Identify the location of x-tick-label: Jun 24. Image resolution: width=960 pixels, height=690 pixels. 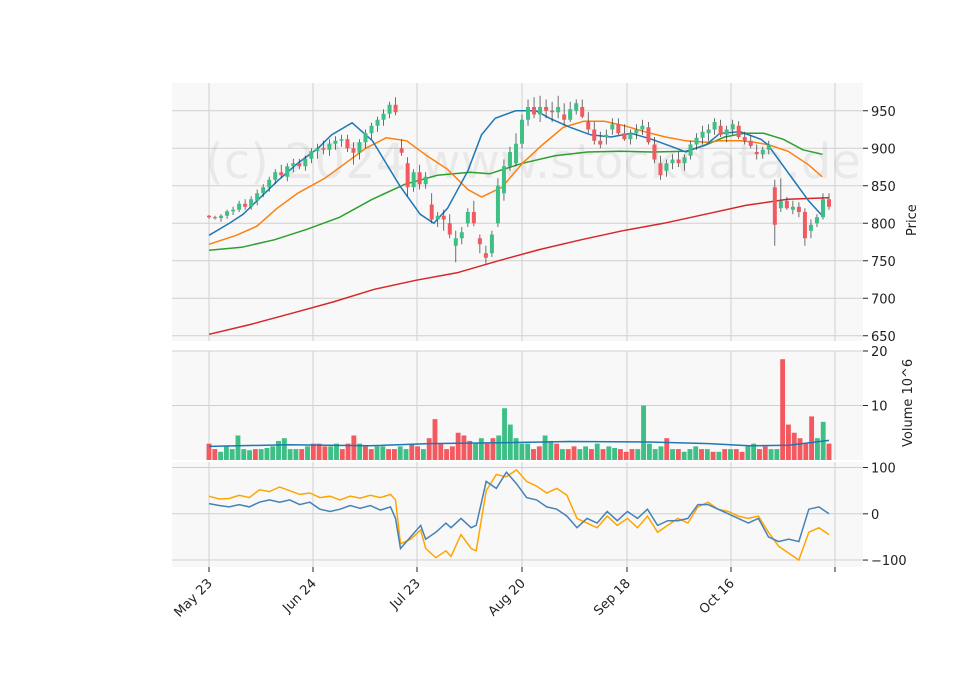
(300, 596).